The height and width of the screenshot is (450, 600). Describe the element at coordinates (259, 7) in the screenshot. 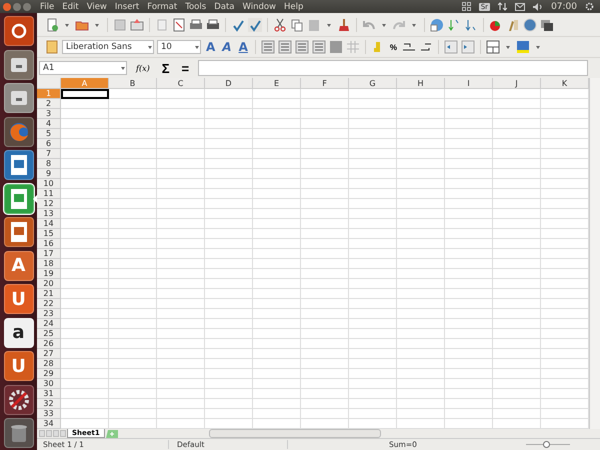

I see `menu-item: Window` at that location.